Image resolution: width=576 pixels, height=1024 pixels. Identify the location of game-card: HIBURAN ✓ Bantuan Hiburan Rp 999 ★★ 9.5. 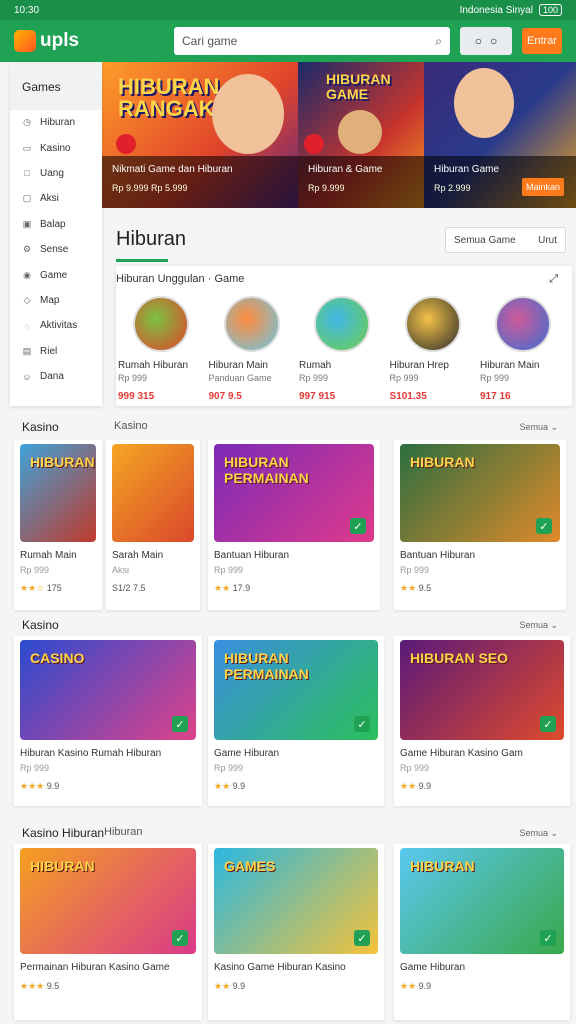
(480, 525).